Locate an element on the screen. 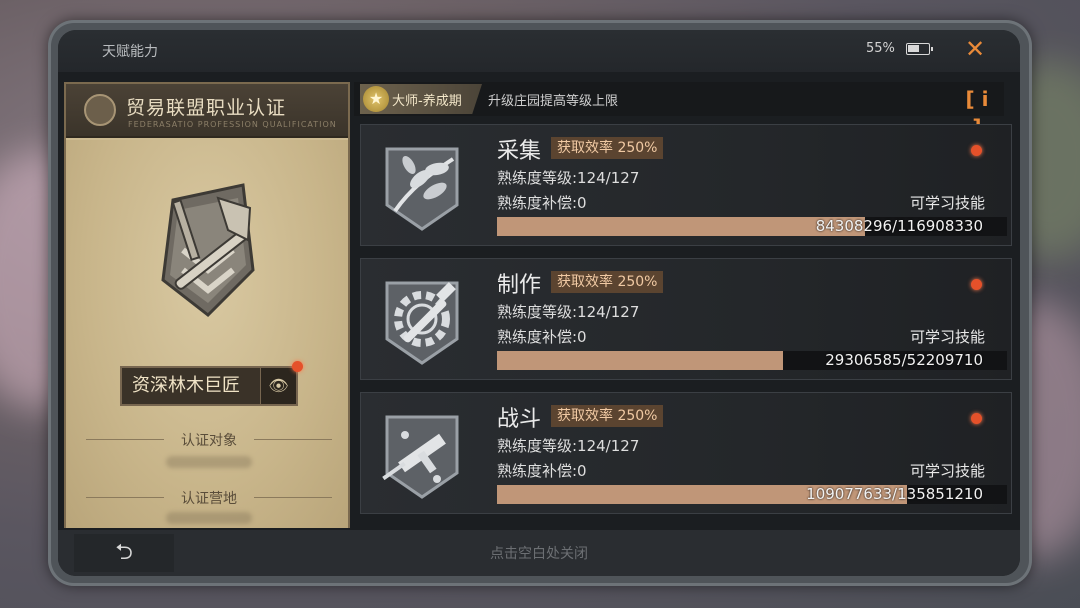 This screenshot has width=1080, height=608. skill-name: 战斗 is located at coordinates (519, 419).